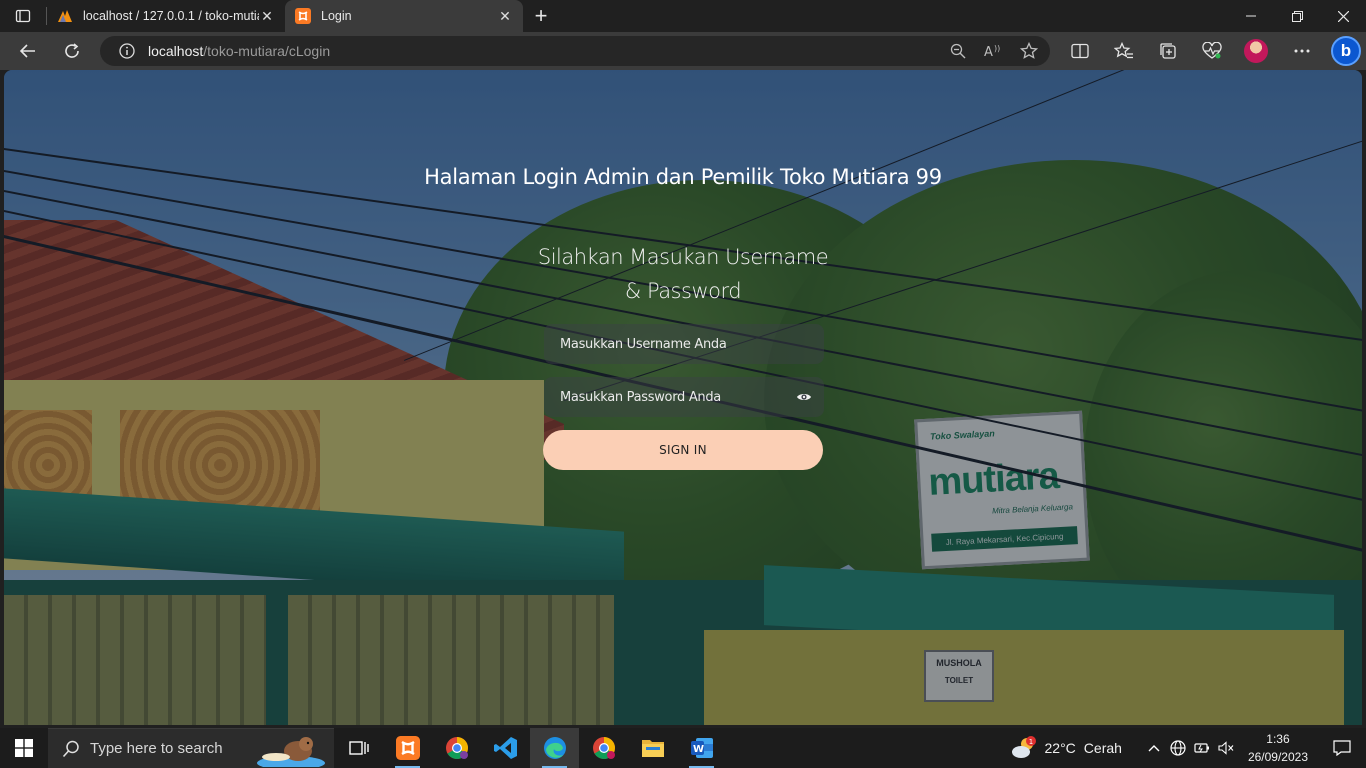  Describe the element at coordinates (698, 749) in the screenshot. I see `svg-text: W` at that location.